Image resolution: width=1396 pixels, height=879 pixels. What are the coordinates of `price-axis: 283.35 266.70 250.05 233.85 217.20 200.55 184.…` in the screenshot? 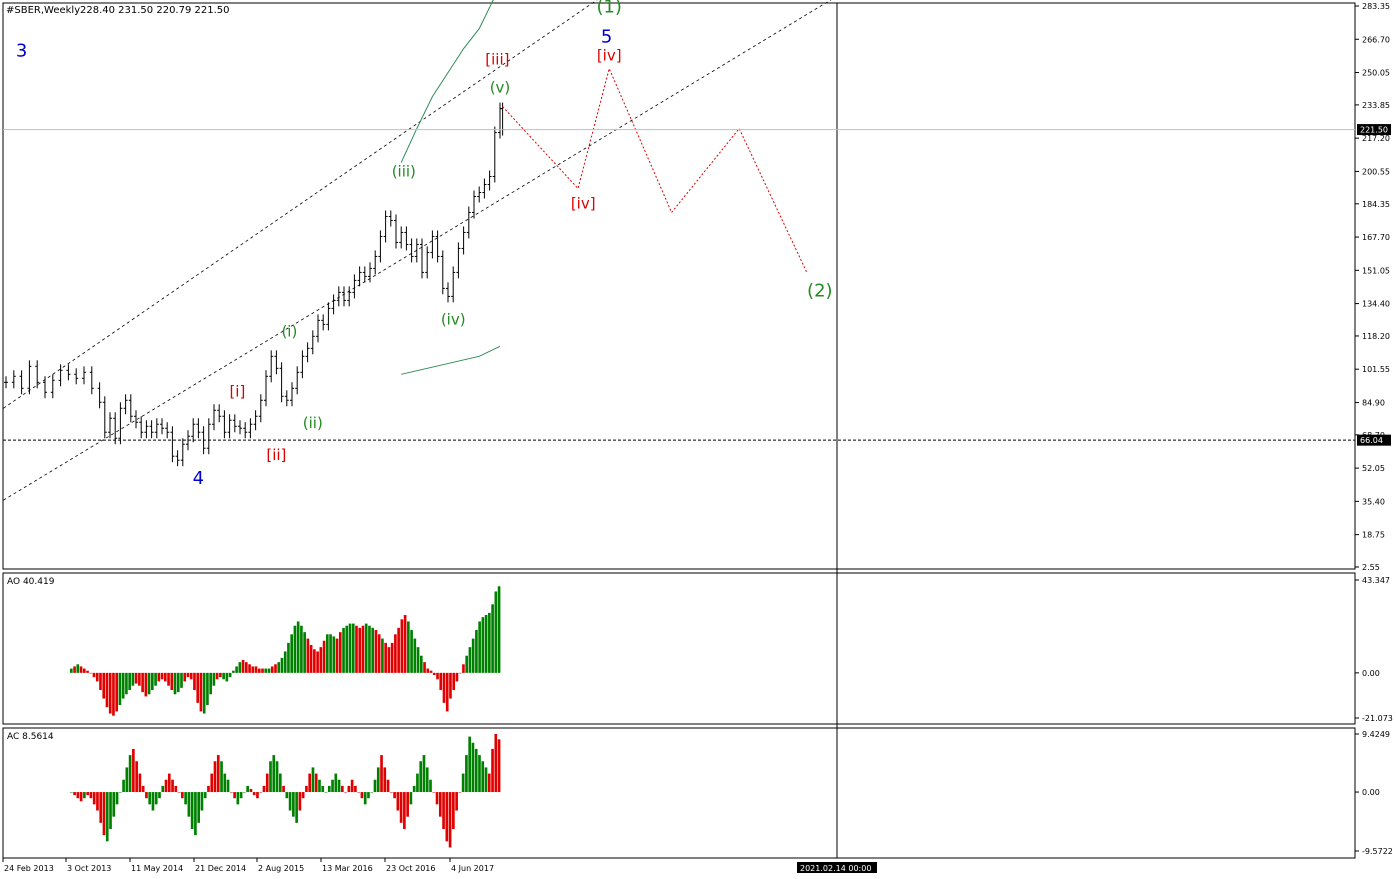 It's located at (1372, 287).